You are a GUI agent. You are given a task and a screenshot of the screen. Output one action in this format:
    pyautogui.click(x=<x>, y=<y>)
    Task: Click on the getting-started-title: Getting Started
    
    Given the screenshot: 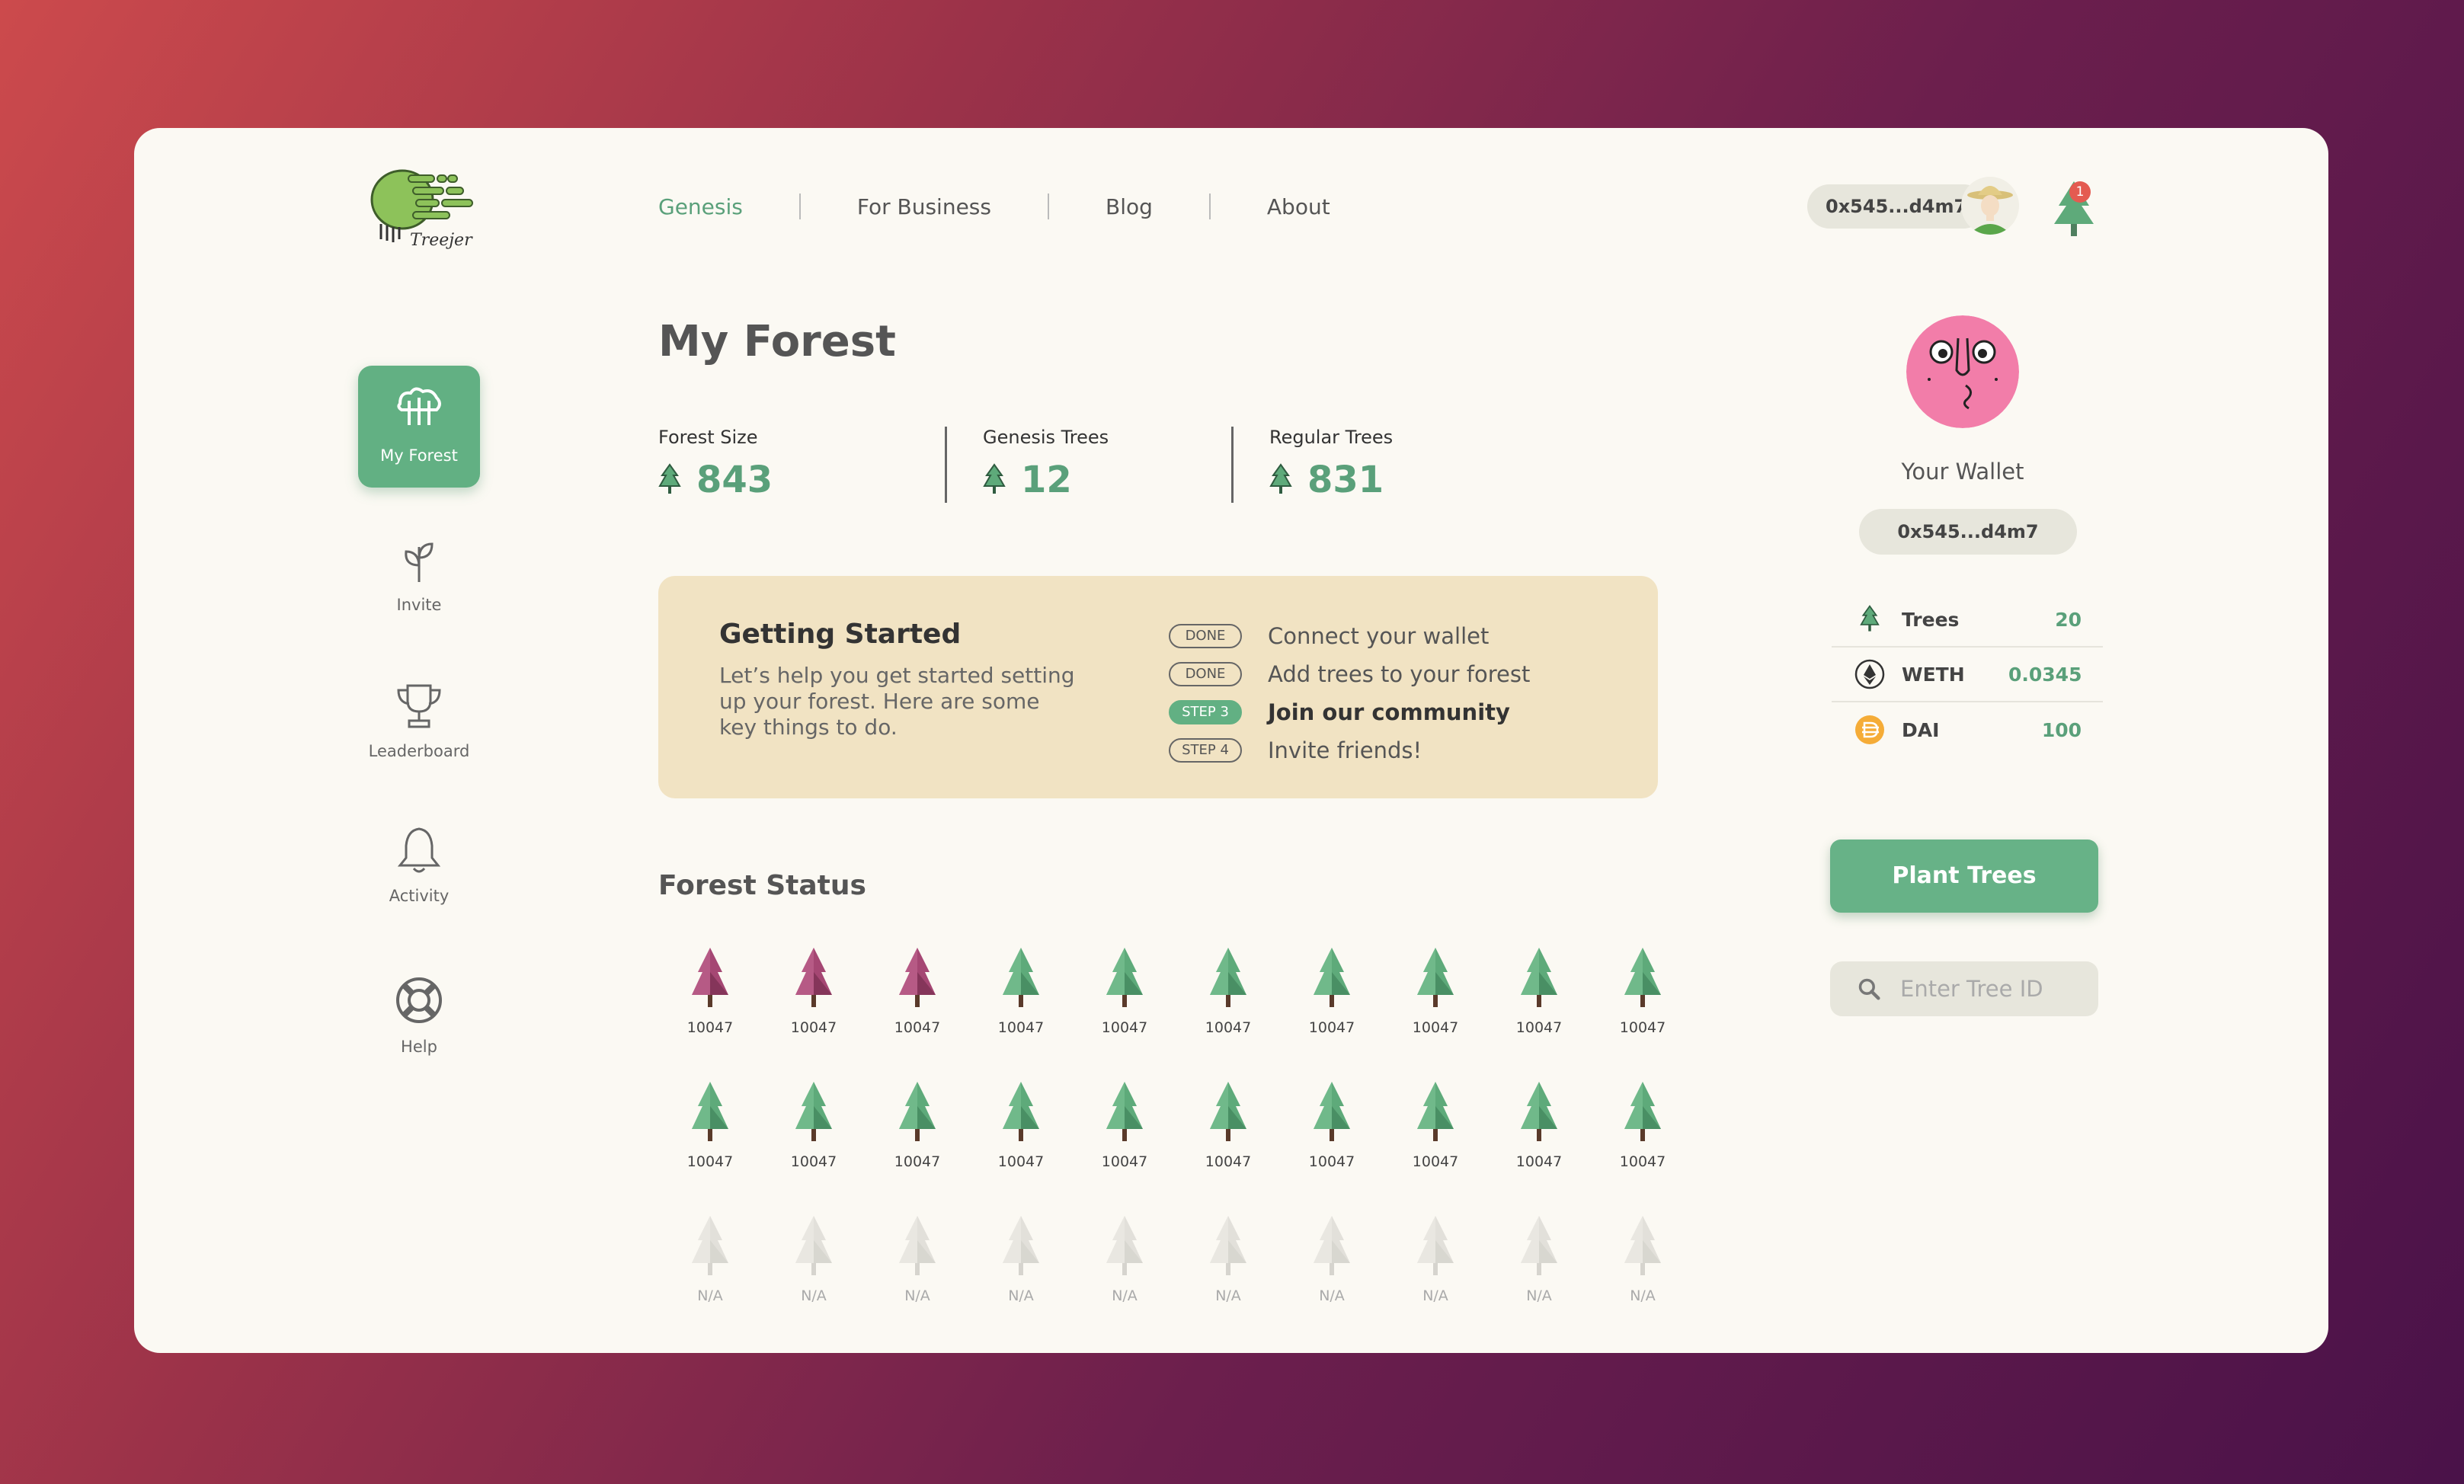 What is the action you would take?
    pyautogui.click(x=840, y=634)
    